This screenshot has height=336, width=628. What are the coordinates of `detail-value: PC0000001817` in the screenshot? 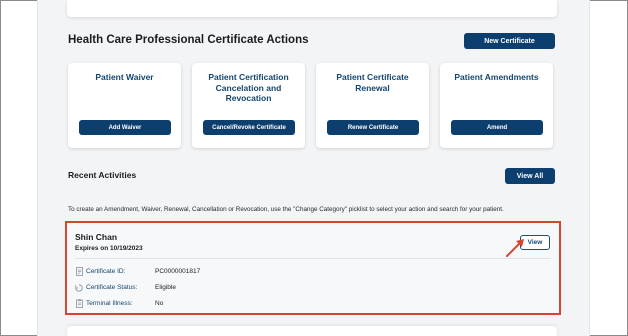 It's located at (178, 271).